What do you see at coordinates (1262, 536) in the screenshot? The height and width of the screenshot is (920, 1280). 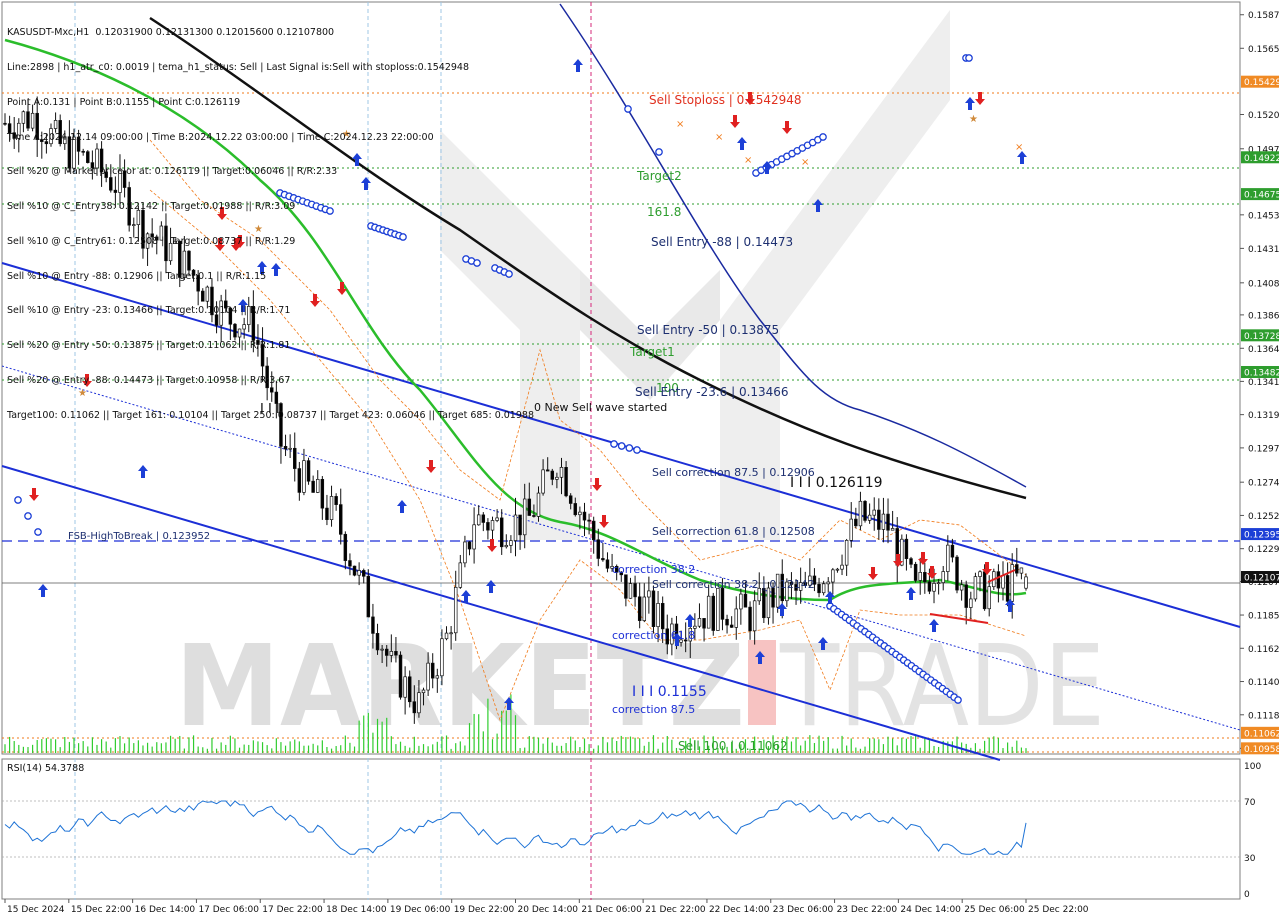 I see `price-badge-label: 0.12395` at bounding box center [1262, 536].